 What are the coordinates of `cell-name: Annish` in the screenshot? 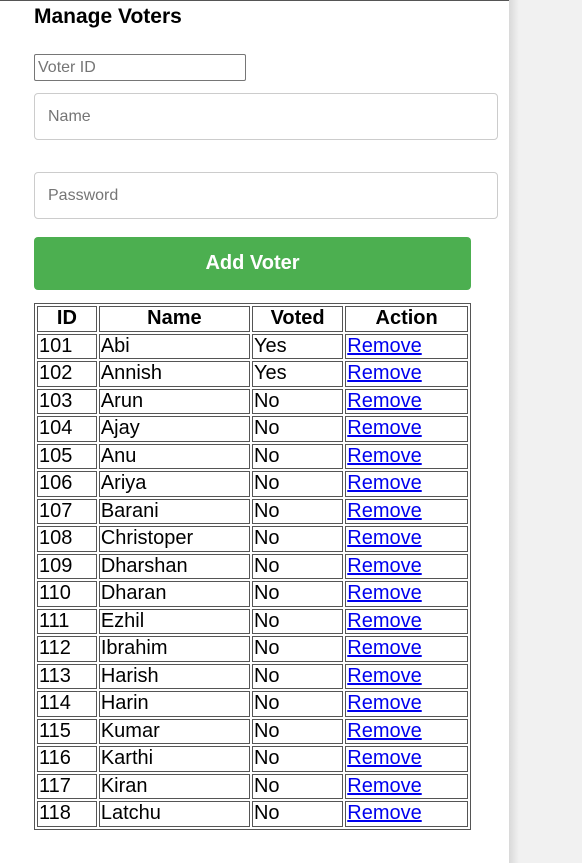 It's located at (174, 374).